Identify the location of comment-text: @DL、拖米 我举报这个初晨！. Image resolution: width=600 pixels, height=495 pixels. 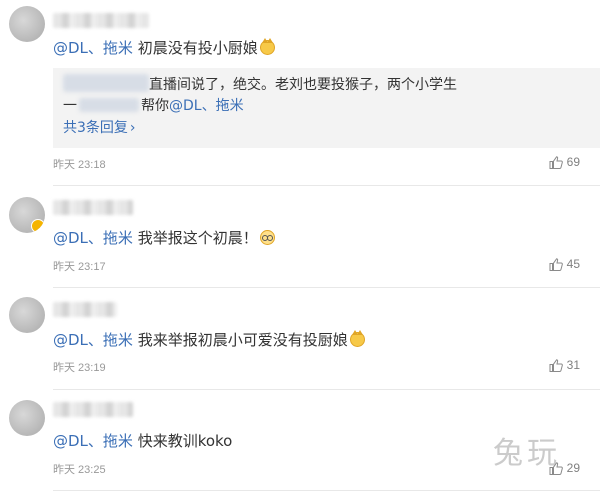
(164, 238).